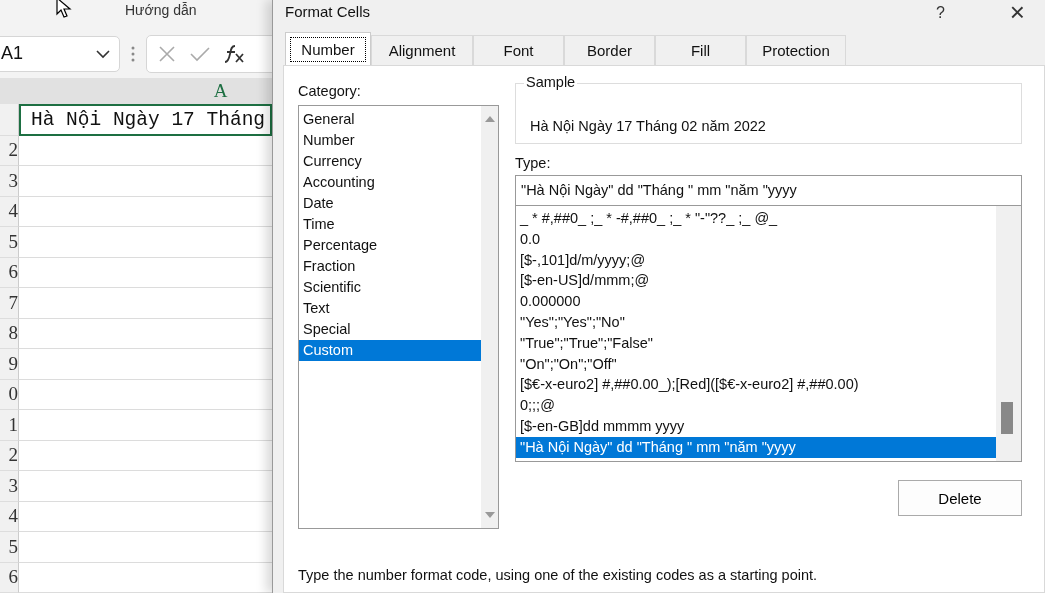 The height and width of the screenshot is (593, 1045). I want to click on format-item: "Hà Nội Ngày" dd "Tháng " mm "năm "yyyy, so click(756, 447).